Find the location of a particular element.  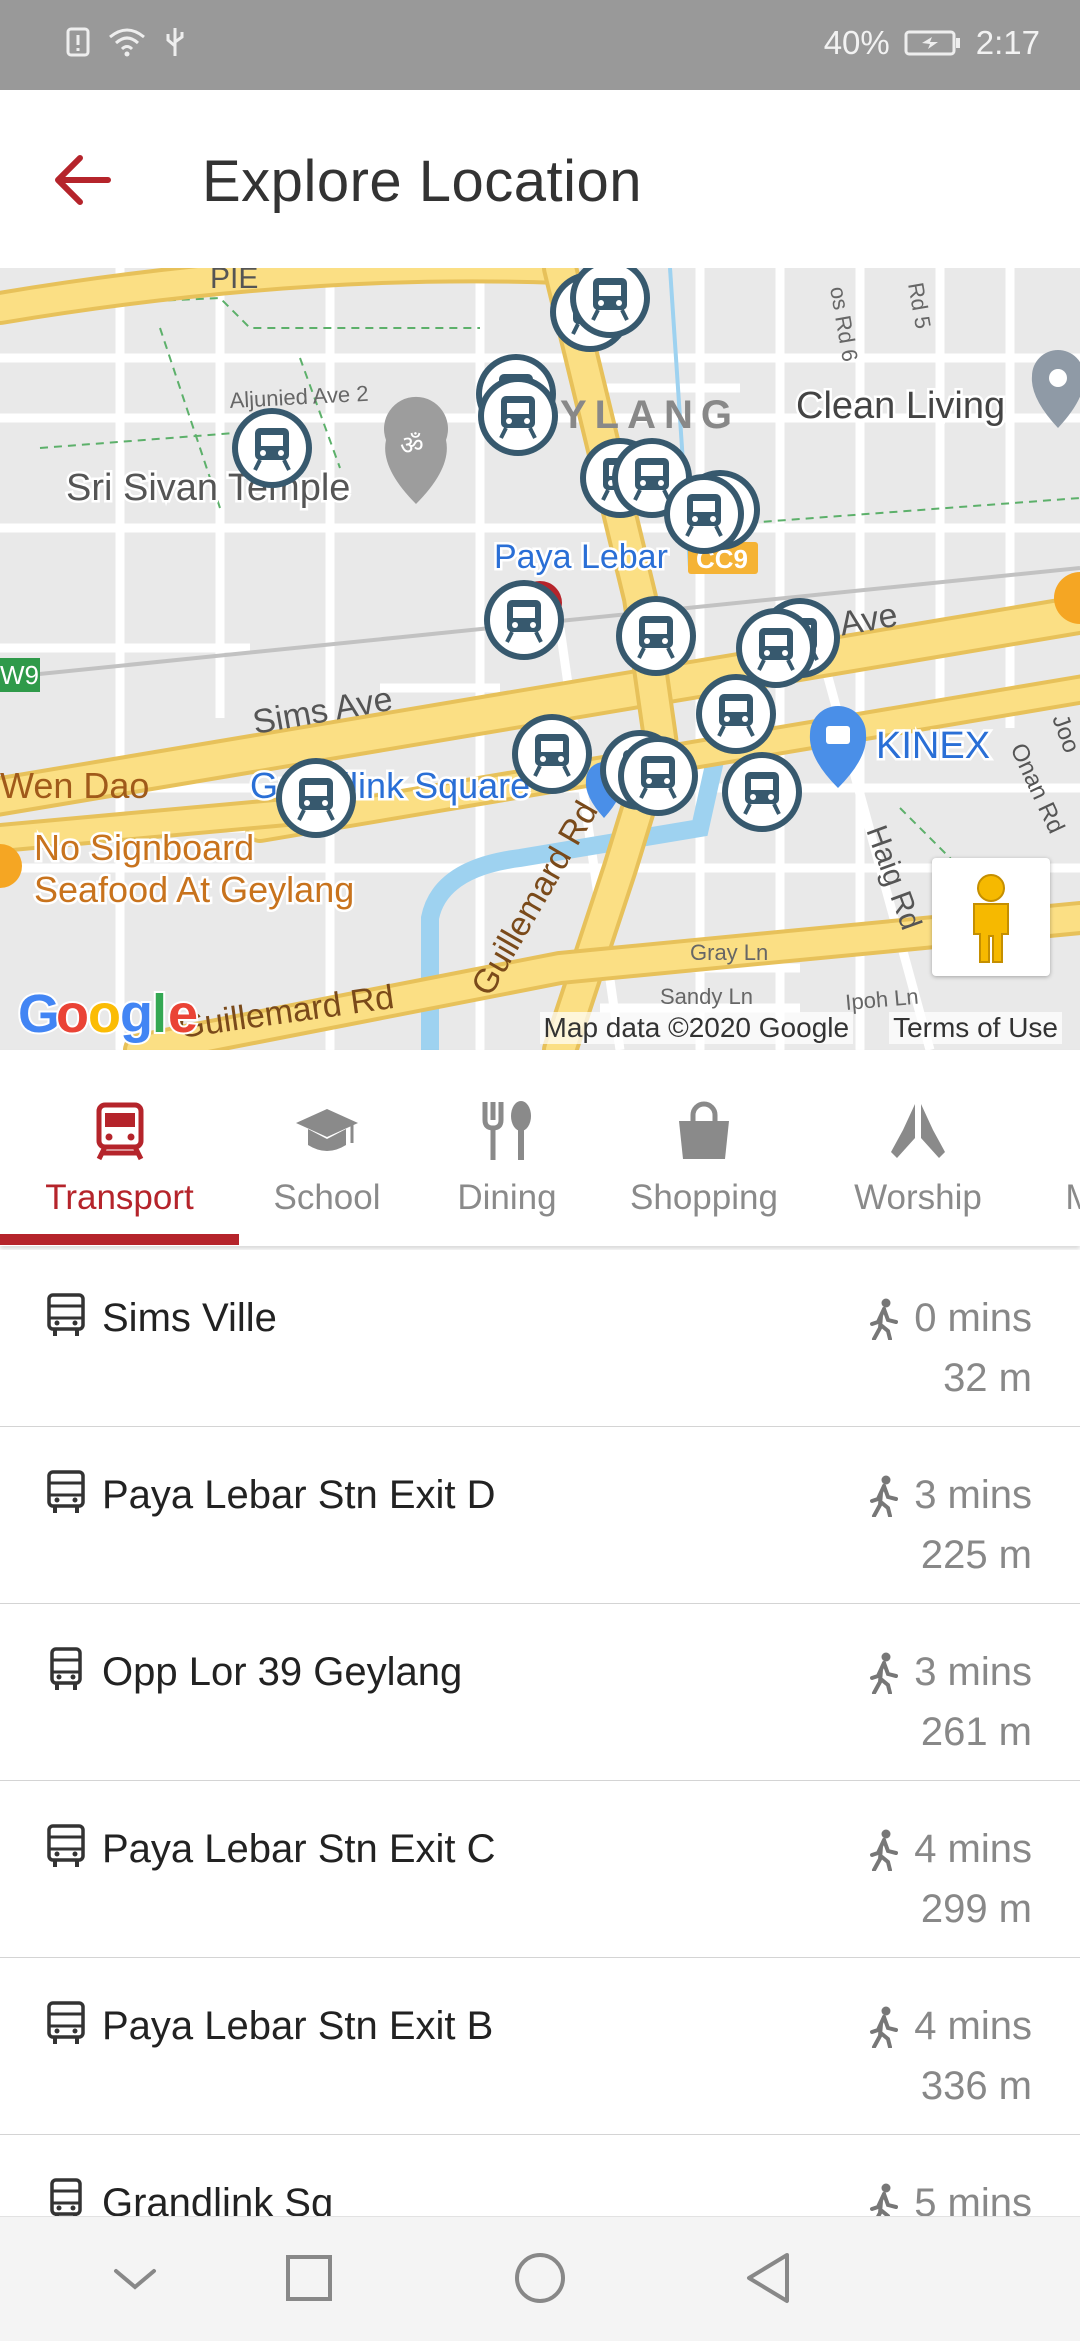

nav-back-button is located at coordinates (770, 2279).